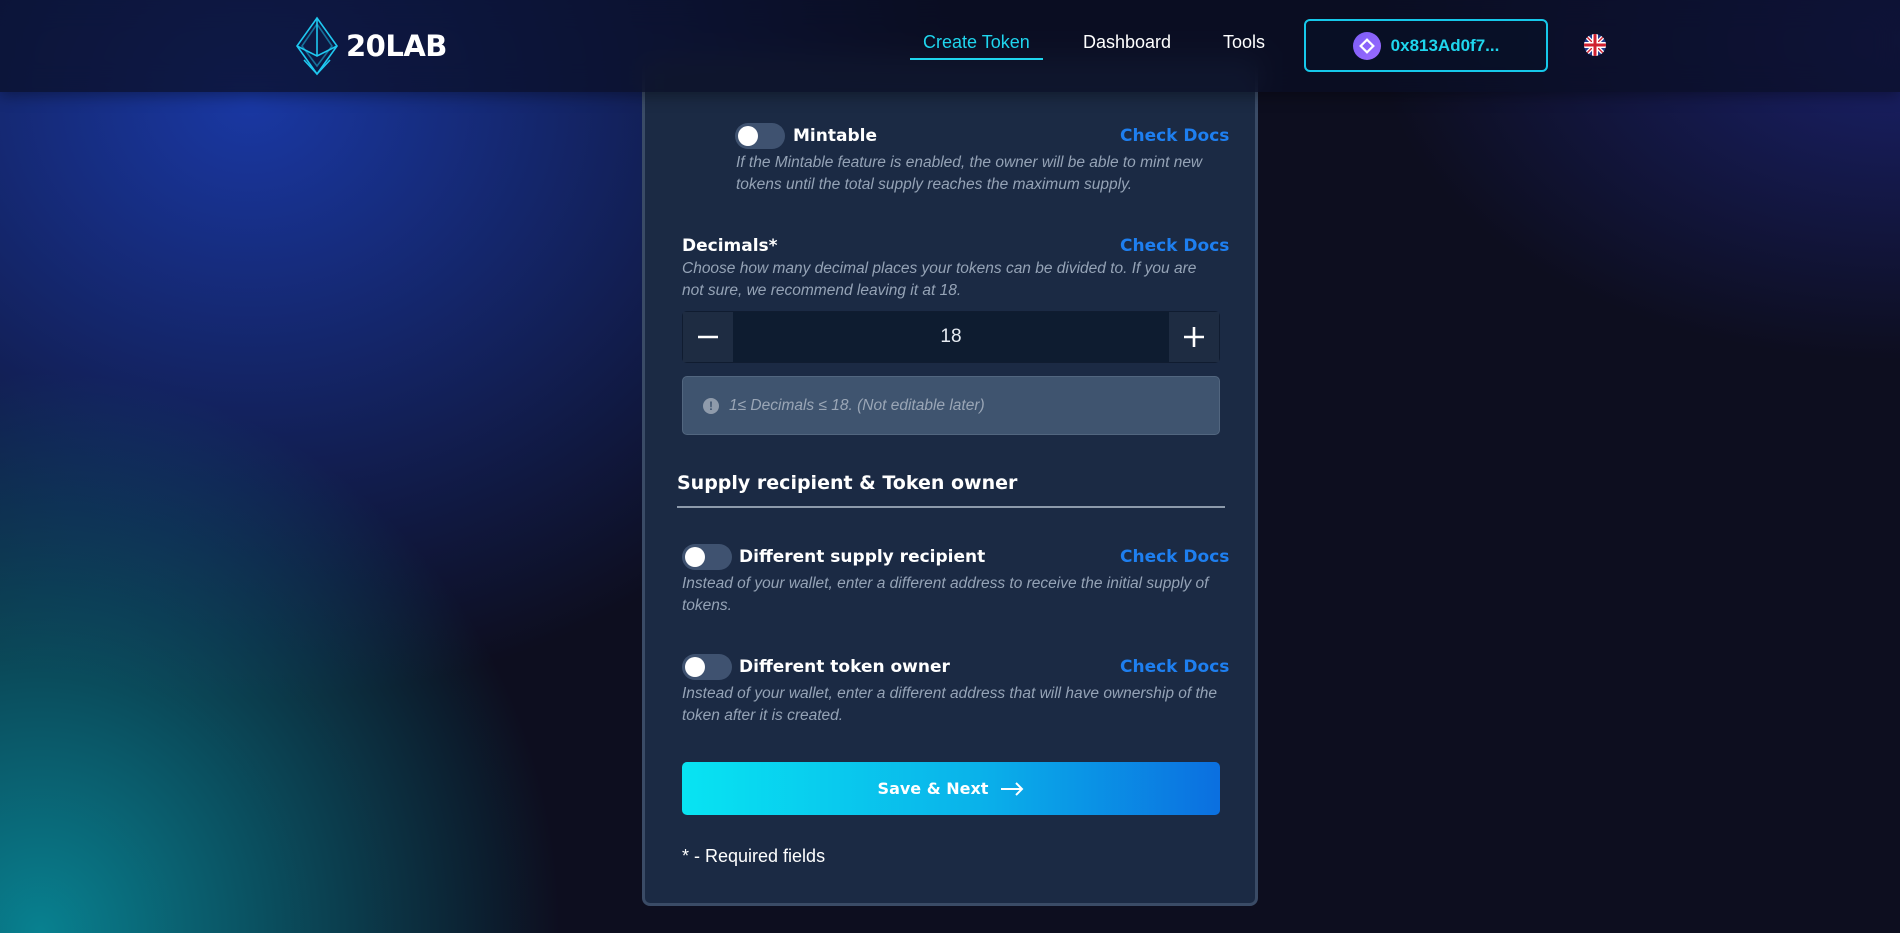  Describe the element at coordinates (1127, 42) in the screenshot. I see `nav-dashboard: Dashboard` at that location.